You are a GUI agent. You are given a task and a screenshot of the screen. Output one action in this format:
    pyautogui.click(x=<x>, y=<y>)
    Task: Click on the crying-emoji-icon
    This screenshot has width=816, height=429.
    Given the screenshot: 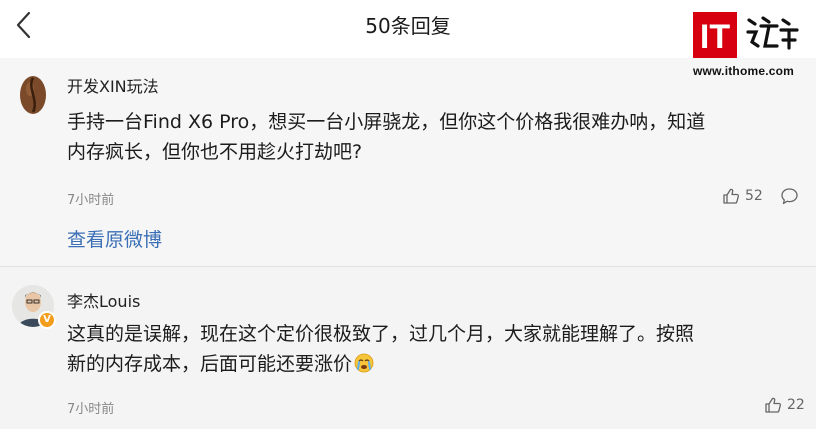 What is the action you would take?
    pyautogui.click(x=364, y=367)
    